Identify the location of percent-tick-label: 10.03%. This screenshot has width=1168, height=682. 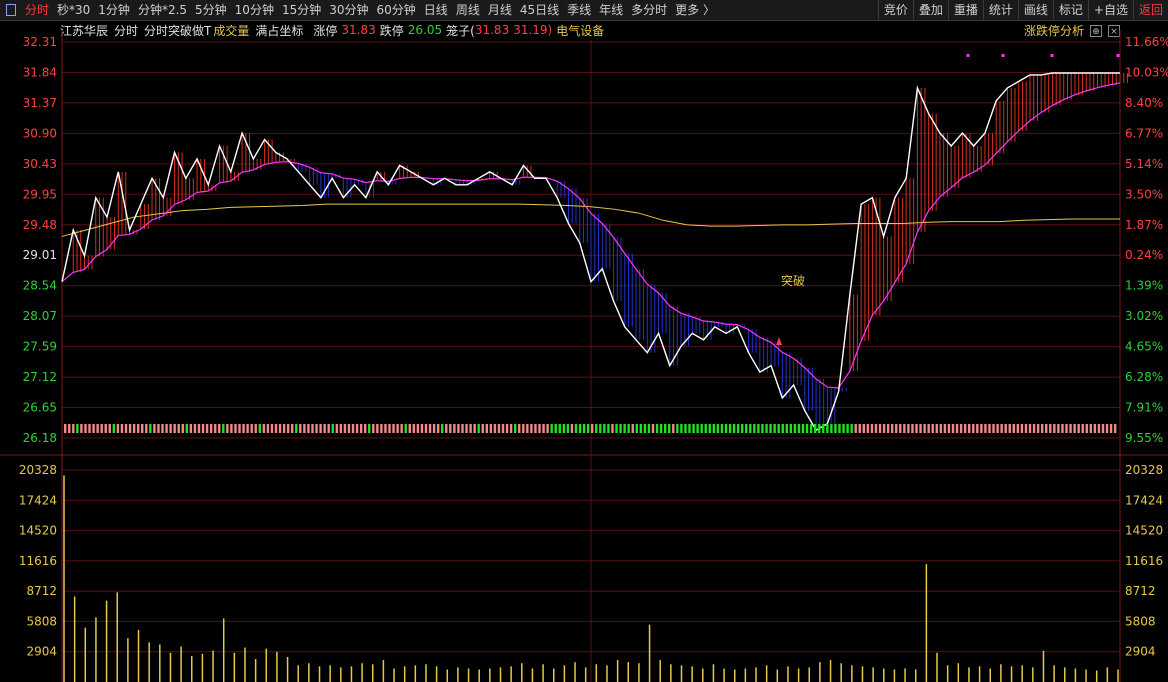
(1146, 72).